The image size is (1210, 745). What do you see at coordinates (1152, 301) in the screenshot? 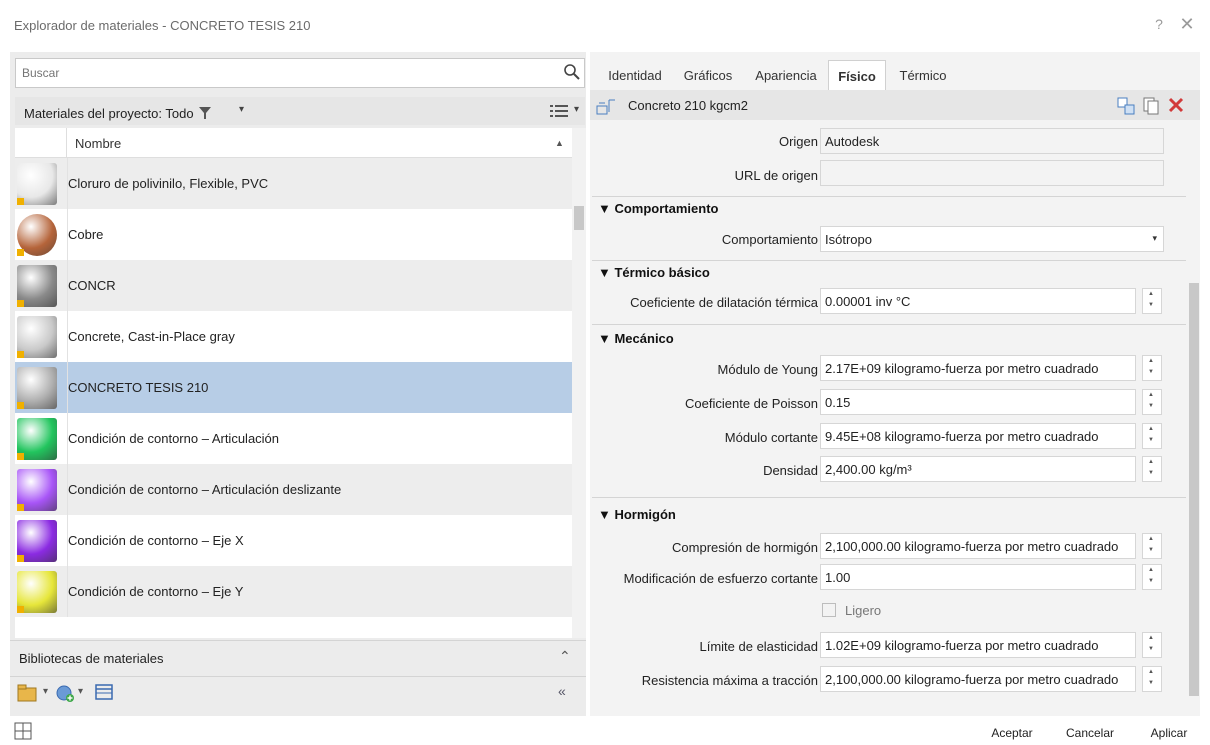
I see `thermal-expansion-spinner` at bounding box center [1152, 301].